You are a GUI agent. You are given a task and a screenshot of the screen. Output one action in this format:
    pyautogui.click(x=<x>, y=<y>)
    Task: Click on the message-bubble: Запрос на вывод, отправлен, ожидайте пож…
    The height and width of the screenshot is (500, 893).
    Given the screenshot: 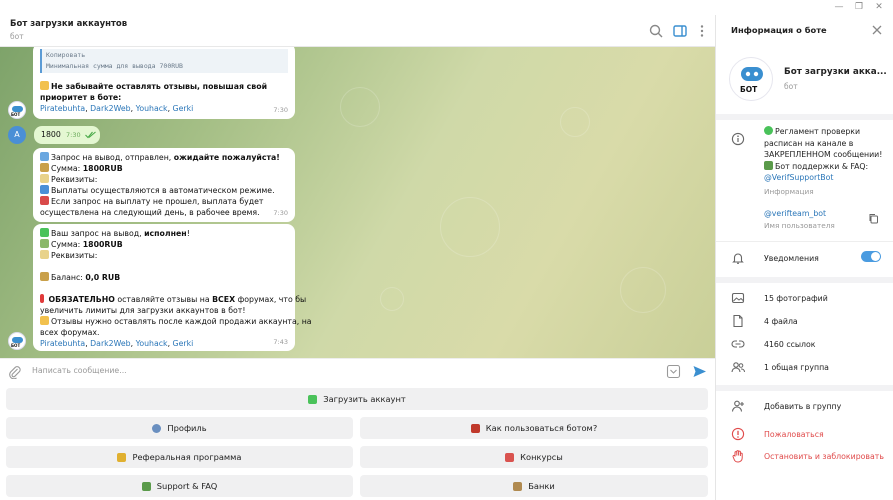 What is the action you would take?
    pyautogui.click(x=164, y=185)
    